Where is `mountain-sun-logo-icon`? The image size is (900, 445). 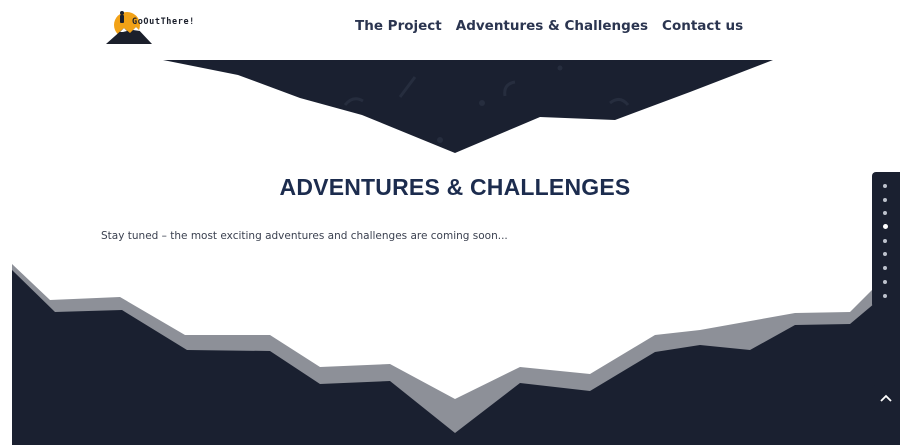
mountain-sun-logo-icon is located at coordinates (129, 27).